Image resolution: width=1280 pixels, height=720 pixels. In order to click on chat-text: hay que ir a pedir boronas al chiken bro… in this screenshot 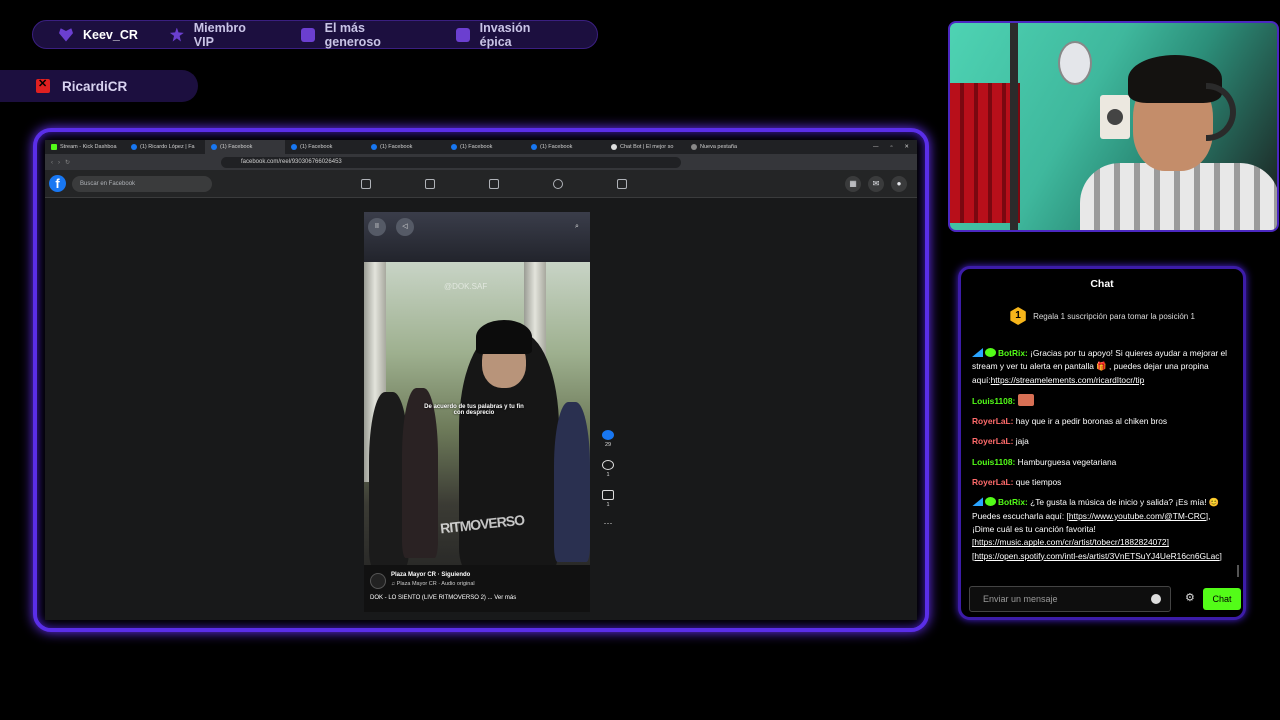, I will do `click(1091, 421)`.